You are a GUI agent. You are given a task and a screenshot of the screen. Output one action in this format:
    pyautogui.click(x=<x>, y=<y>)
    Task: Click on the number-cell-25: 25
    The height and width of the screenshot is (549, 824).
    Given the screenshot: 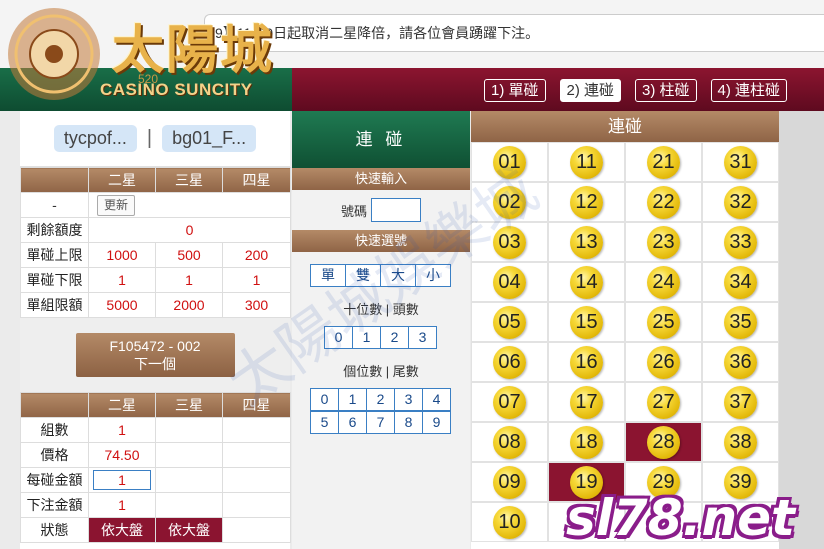 What is the action you would take?
    pyautogui.click(x=663, y=322)
    